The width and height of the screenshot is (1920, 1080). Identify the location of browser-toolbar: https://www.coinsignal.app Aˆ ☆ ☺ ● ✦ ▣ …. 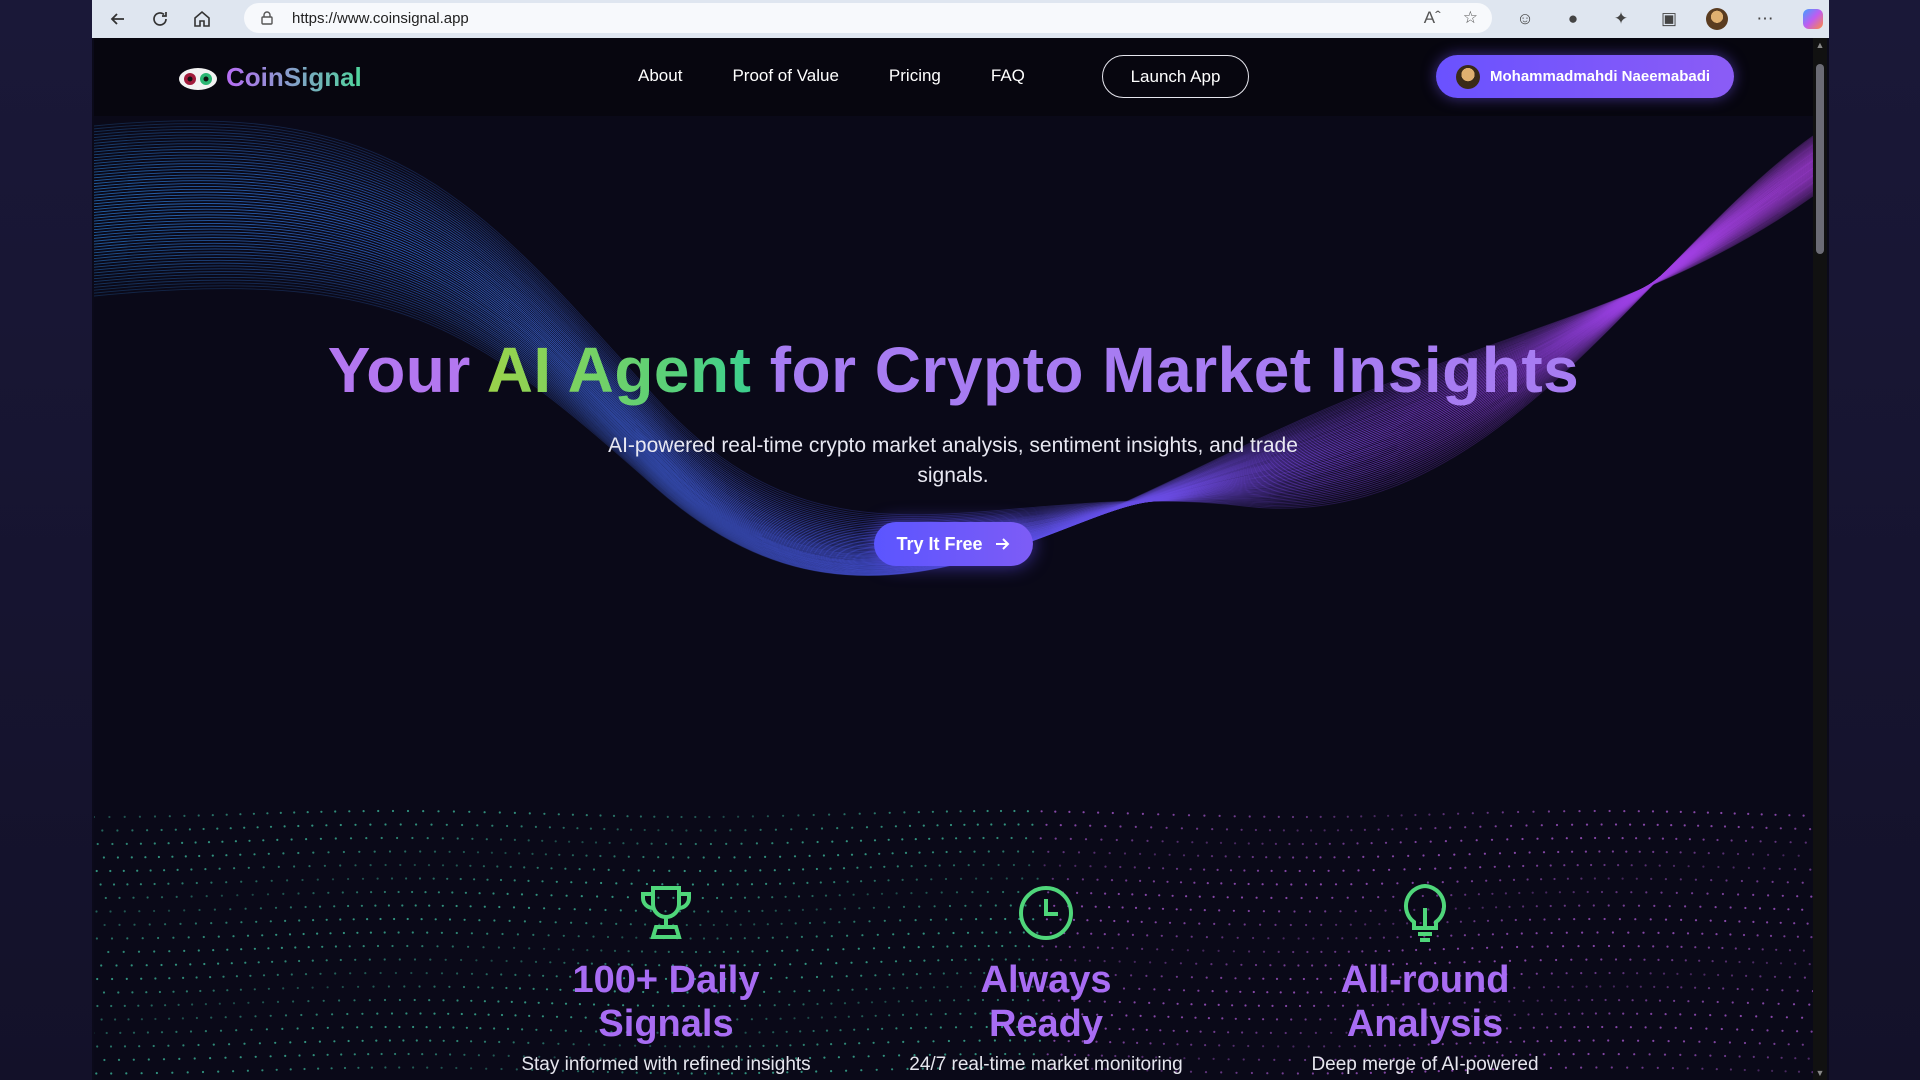
(960, 19).